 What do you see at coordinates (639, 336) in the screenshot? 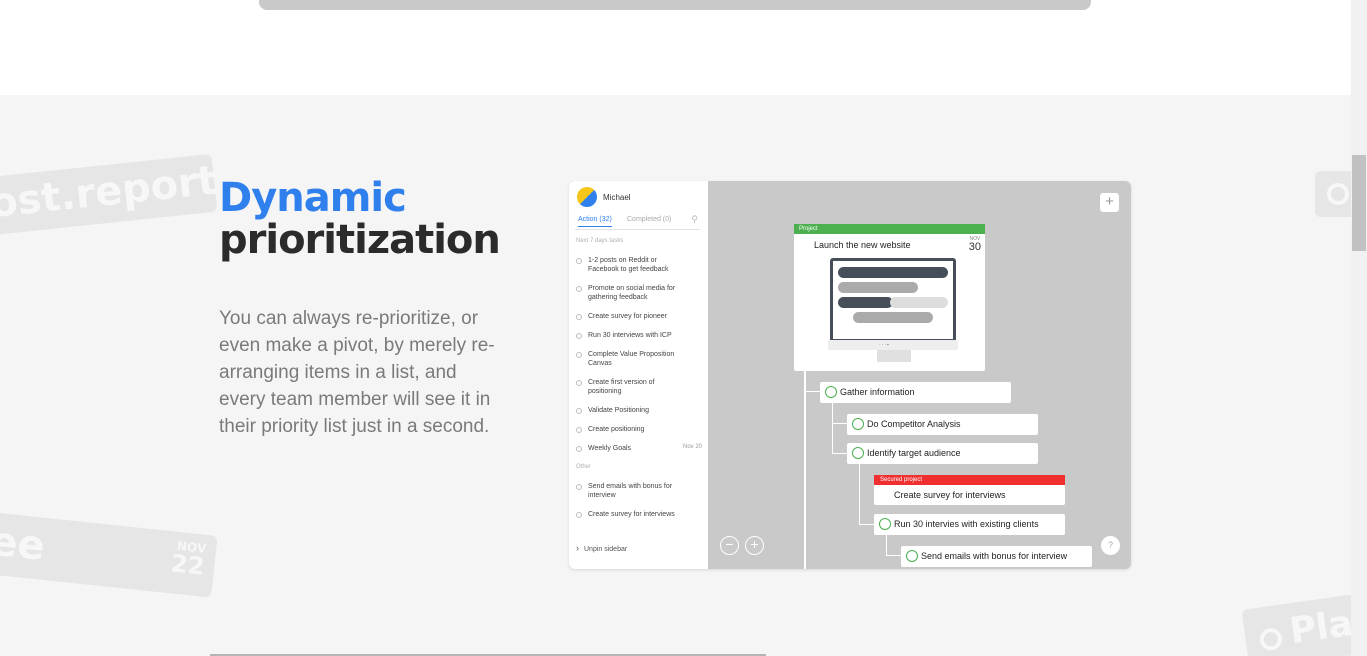
I see `list-item: Run 30 interviews with ICP` at bounding box center [639, 336].